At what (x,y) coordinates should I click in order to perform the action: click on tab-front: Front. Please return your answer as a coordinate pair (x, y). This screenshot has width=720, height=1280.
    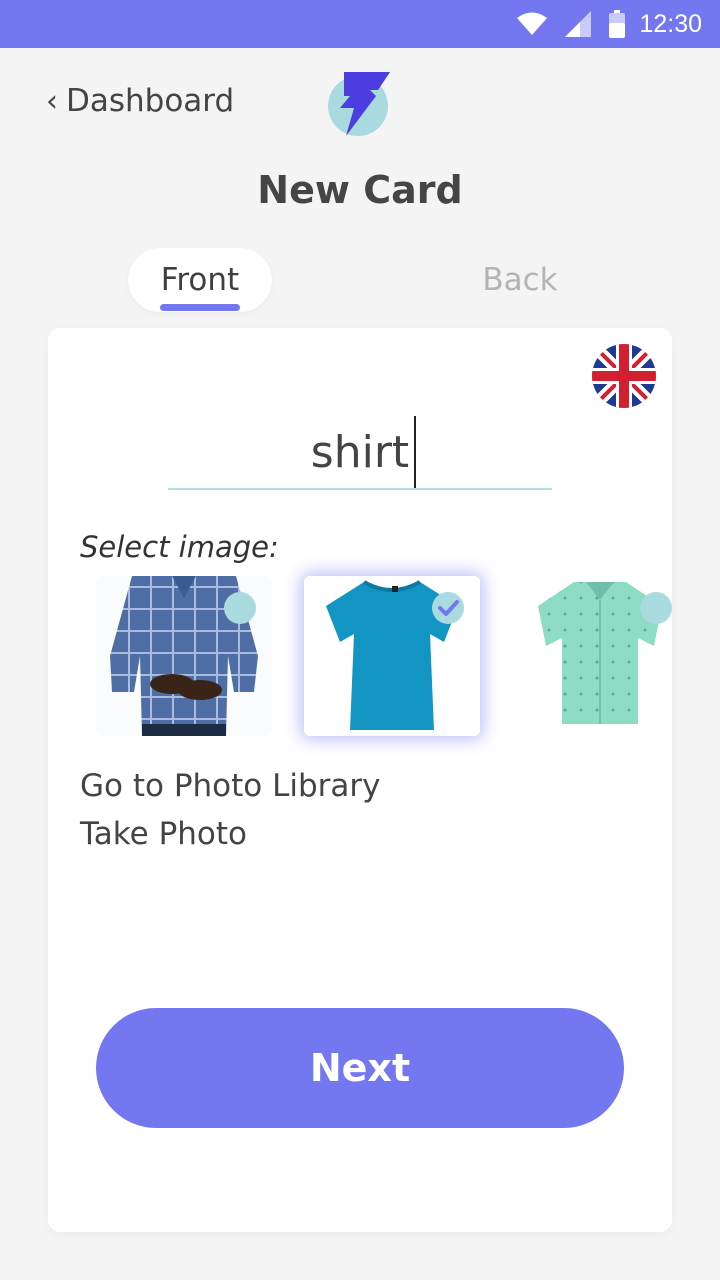
    Looking at the image, I should click on (200, 280).